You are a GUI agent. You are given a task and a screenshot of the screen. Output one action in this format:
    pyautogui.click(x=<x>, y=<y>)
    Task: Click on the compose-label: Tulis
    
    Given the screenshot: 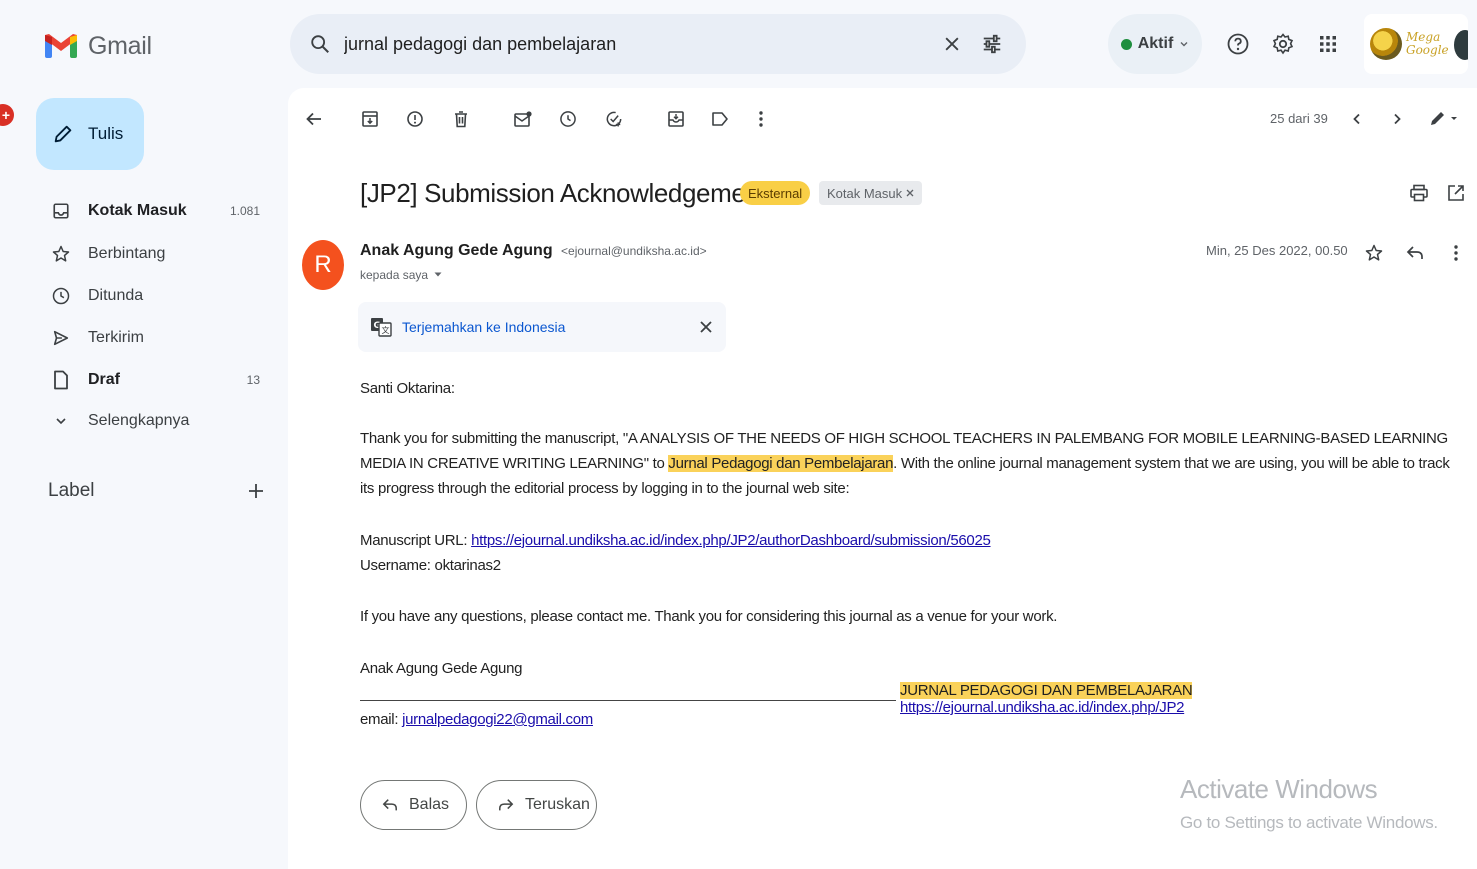 What is the action you would take?
    pyautogui.click(x=106, y=133)
    